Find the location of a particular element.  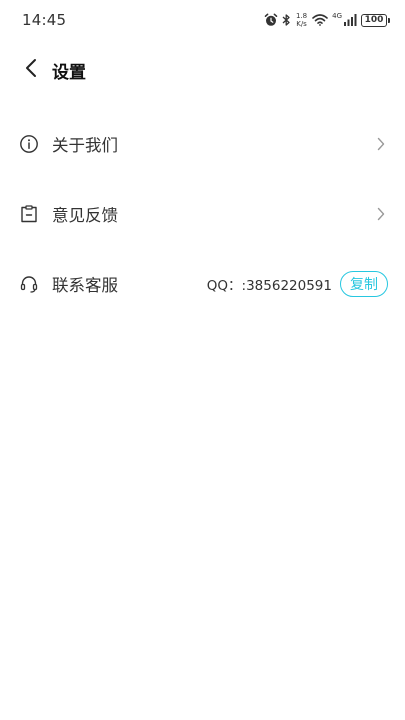

chevron-left-icon is located at coordinates (31, 70).